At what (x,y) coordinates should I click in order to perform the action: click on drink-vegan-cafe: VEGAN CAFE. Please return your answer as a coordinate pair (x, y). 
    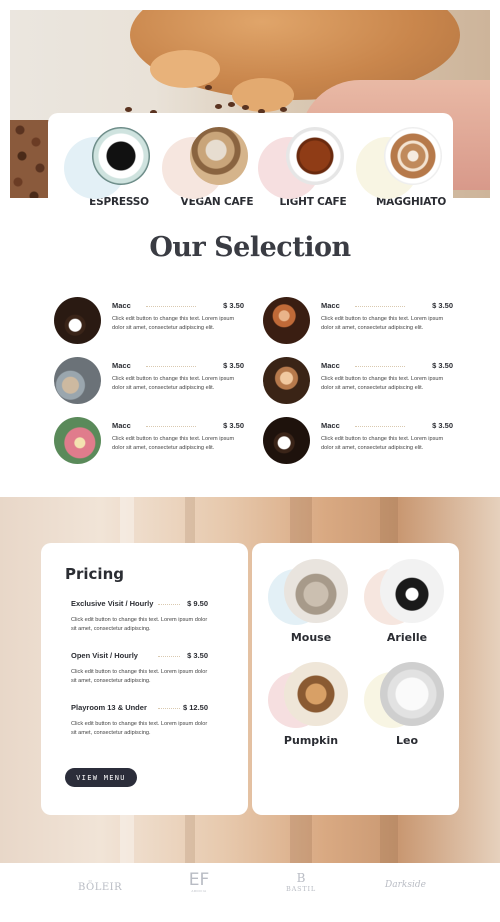
    Looking at the image, I should click on (211, 167).